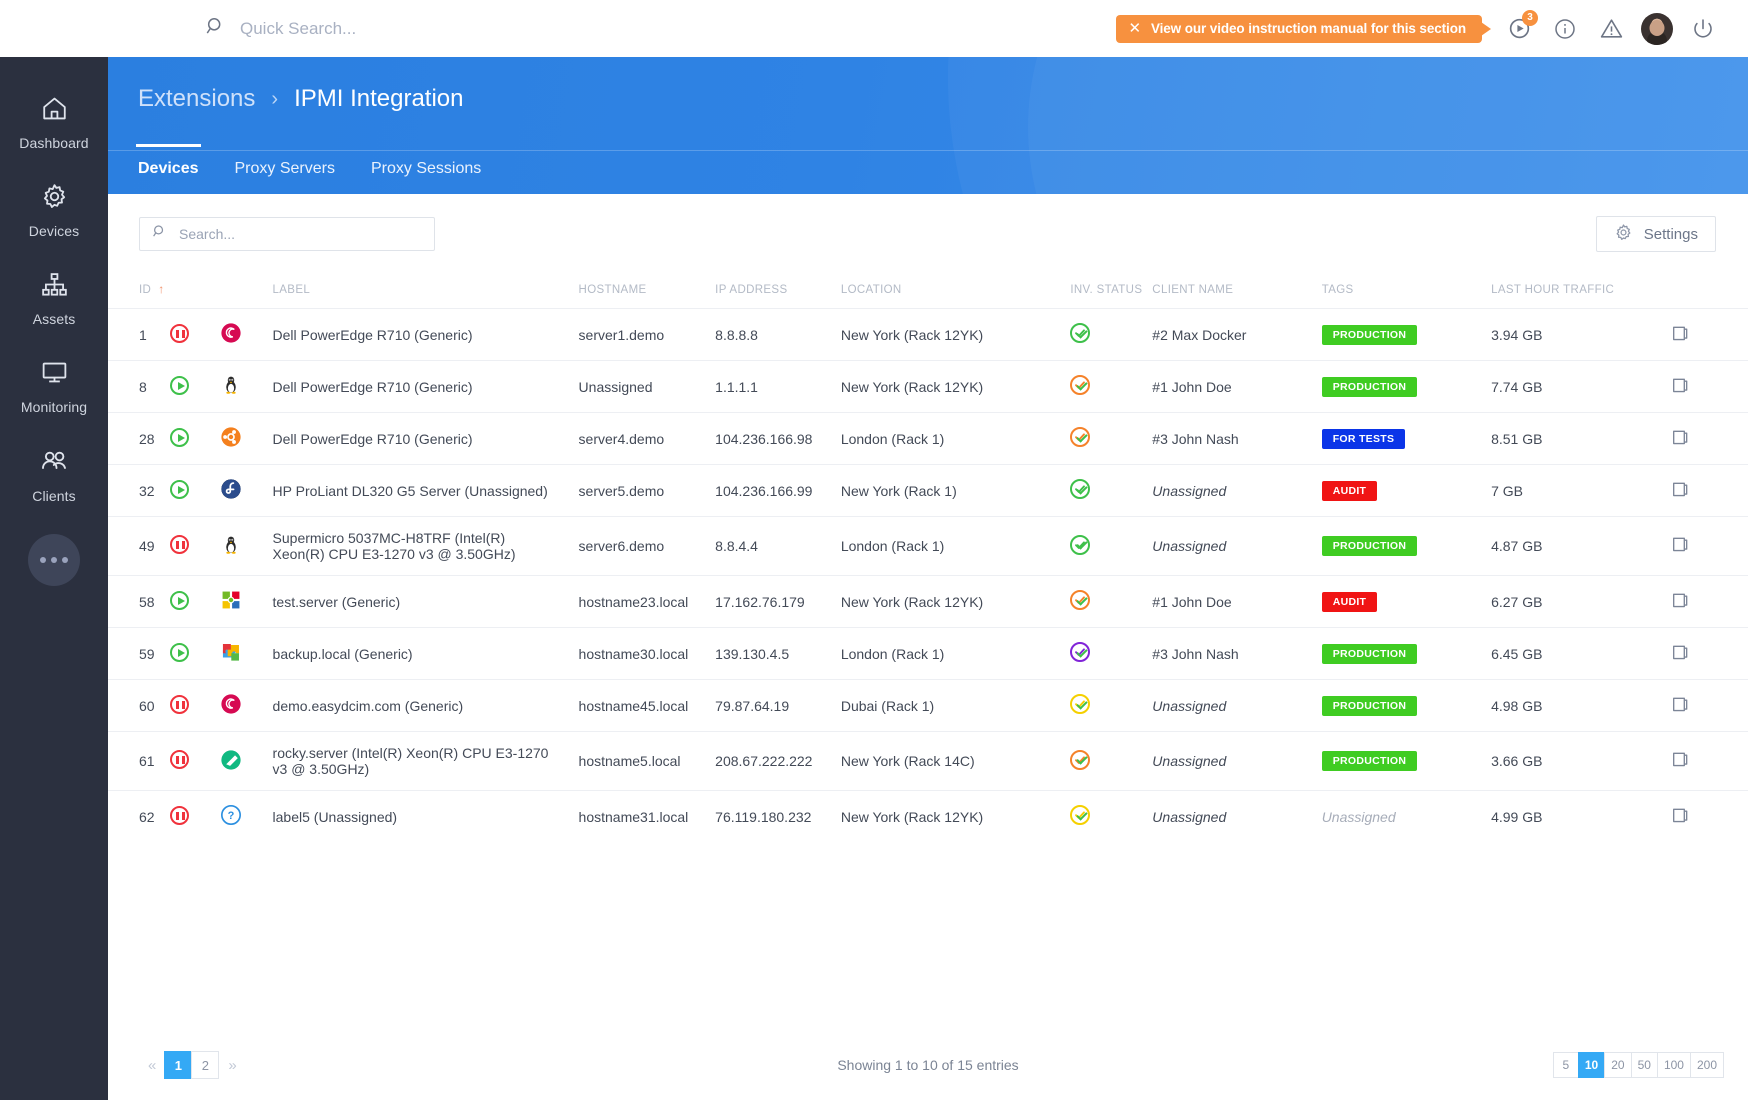 The height and width of the screenshot is (1100, 1748). What do you see at coordinates (647, 291) in the screenshot?
I see `column-header-hostname: HOSTNAME` at bounding box center [647, 291].